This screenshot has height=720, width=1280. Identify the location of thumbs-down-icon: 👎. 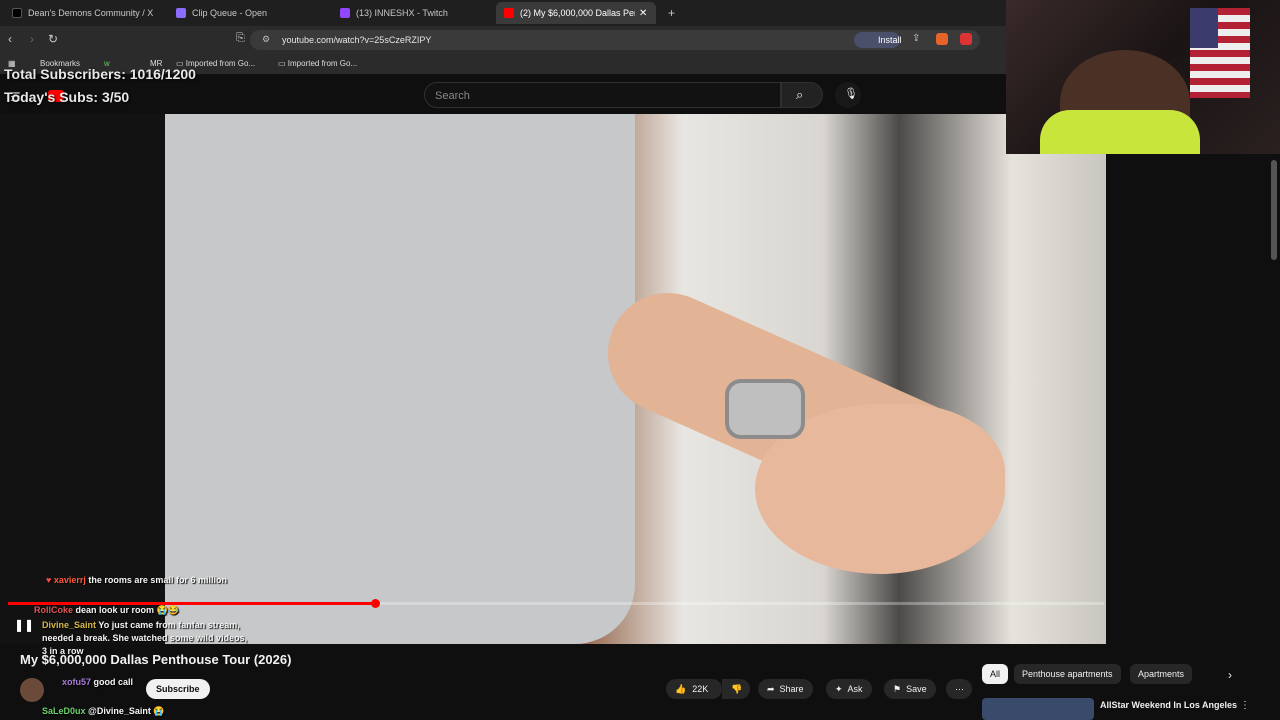
(737, 688).